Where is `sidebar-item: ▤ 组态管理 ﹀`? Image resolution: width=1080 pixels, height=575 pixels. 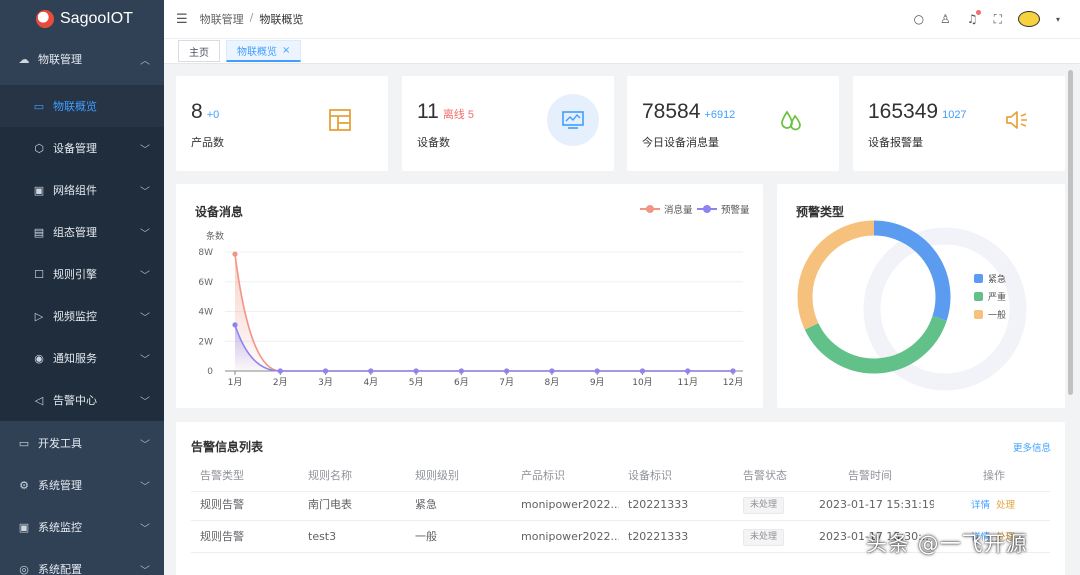
sidebar-item: ▤ 组态管理 ﹀ is located at coordinates (82, 232).